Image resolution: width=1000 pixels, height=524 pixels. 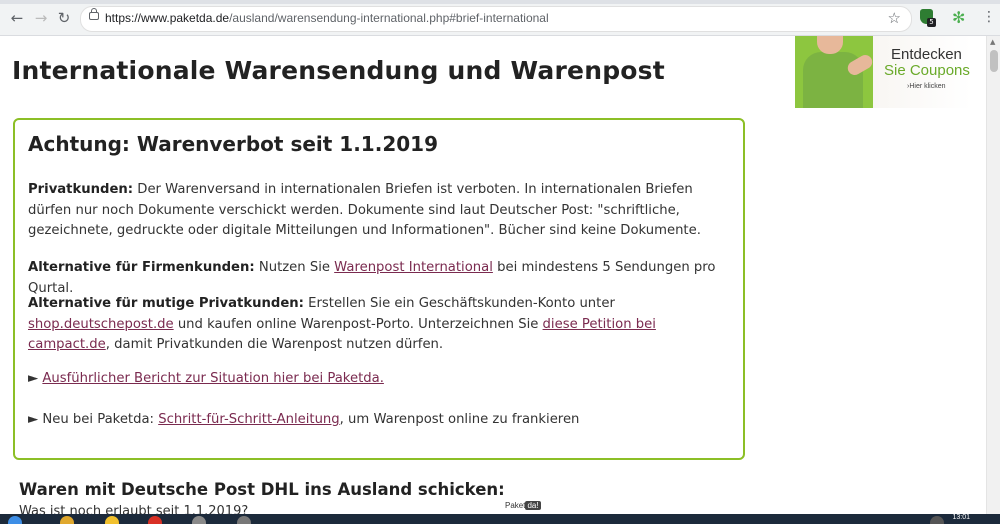 What do you see at coordinates (167, 18) in the screenshot?
I see `url-domain: https://www.paketda.de` at bounding box center [167, 18].